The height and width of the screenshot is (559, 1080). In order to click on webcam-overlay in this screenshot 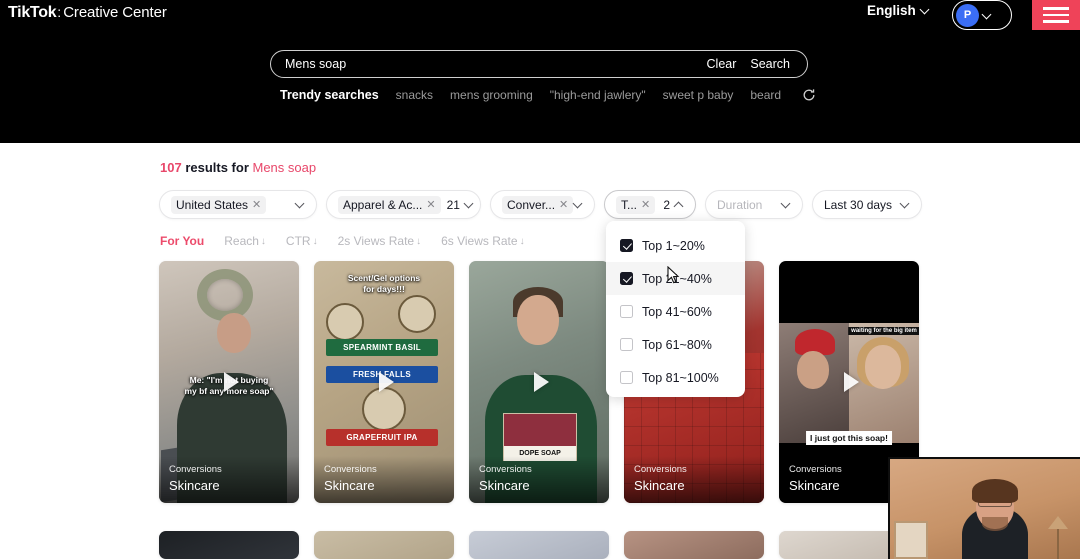, I will do `click(984, 508)`.